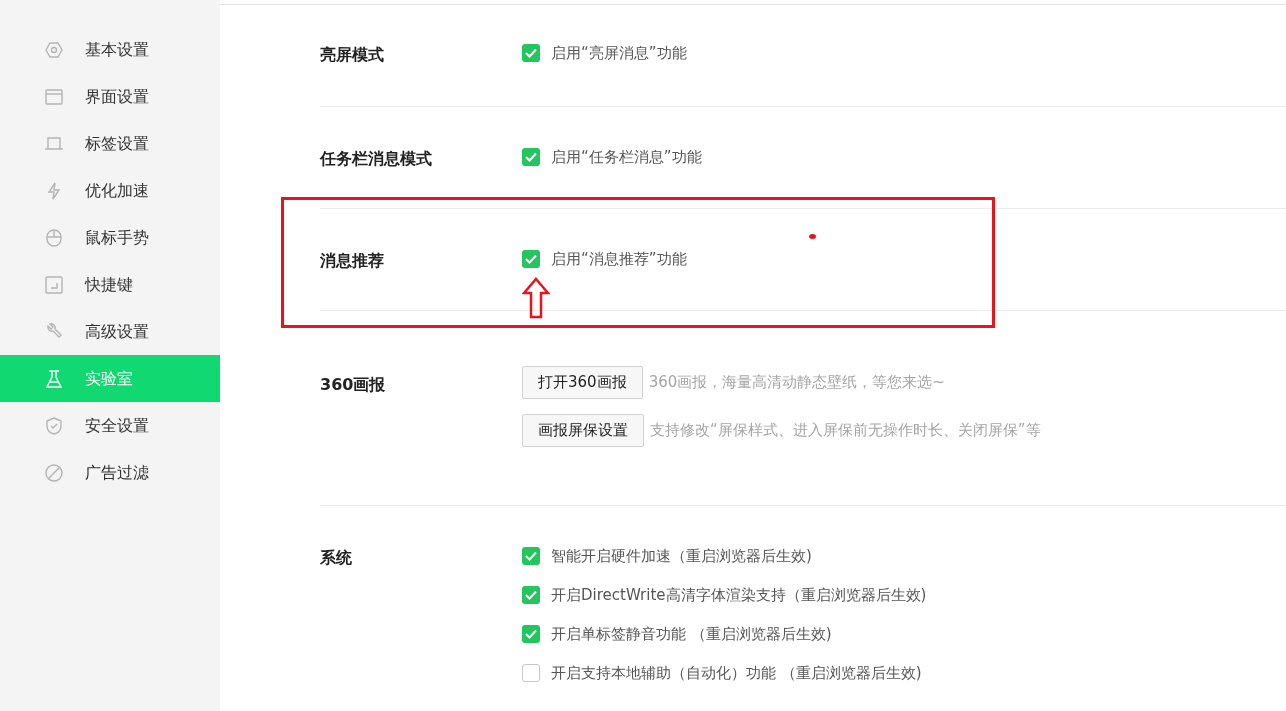  Describe the element at coordinates (54, 378) in the screenshot. I see `flask-icon` at that location.